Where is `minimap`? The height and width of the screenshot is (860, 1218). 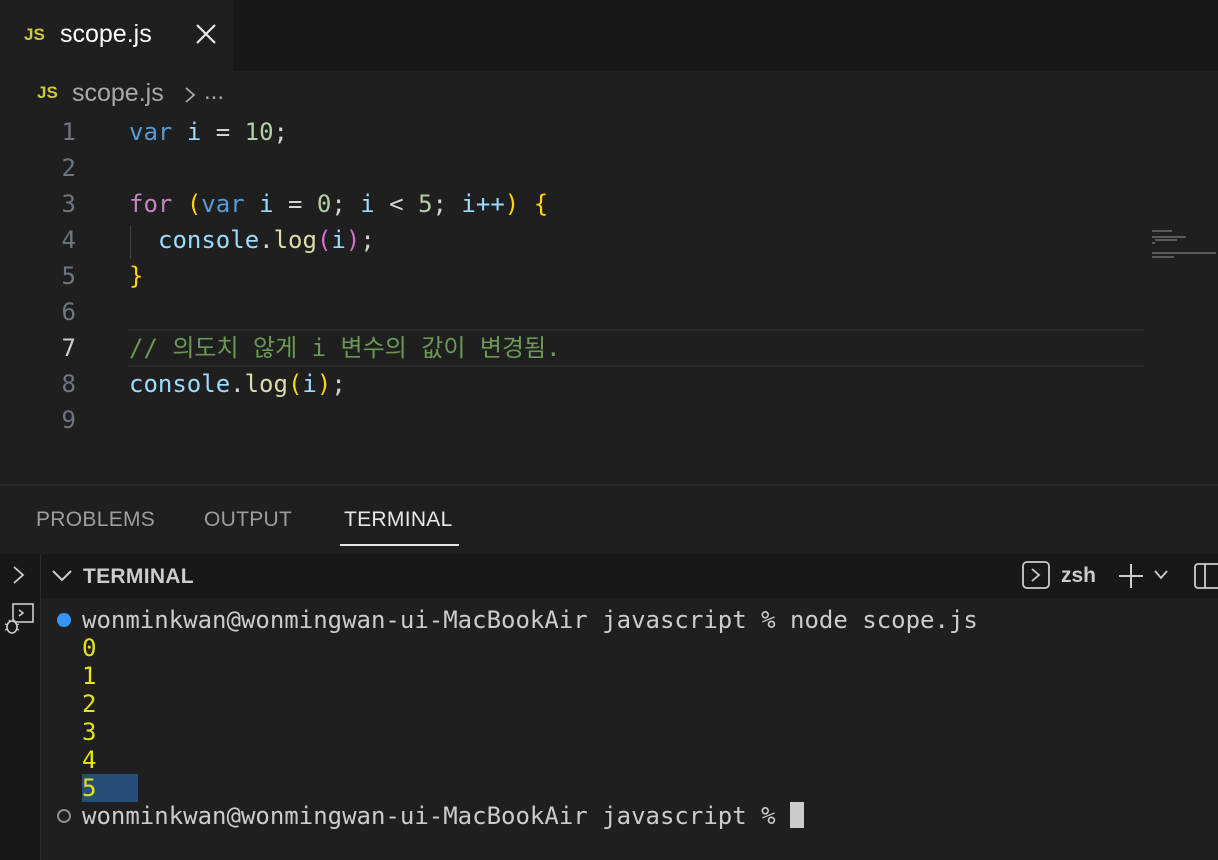 minimap is located at coordinates (1184, 248).